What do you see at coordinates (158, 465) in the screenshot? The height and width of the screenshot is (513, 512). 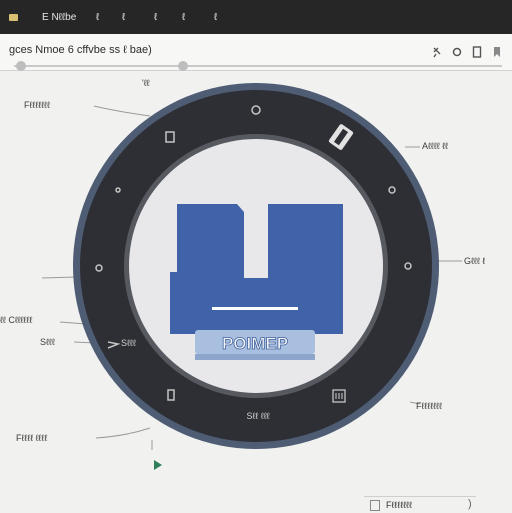 I see `cursor-icon` at bounding box center [158, 465].